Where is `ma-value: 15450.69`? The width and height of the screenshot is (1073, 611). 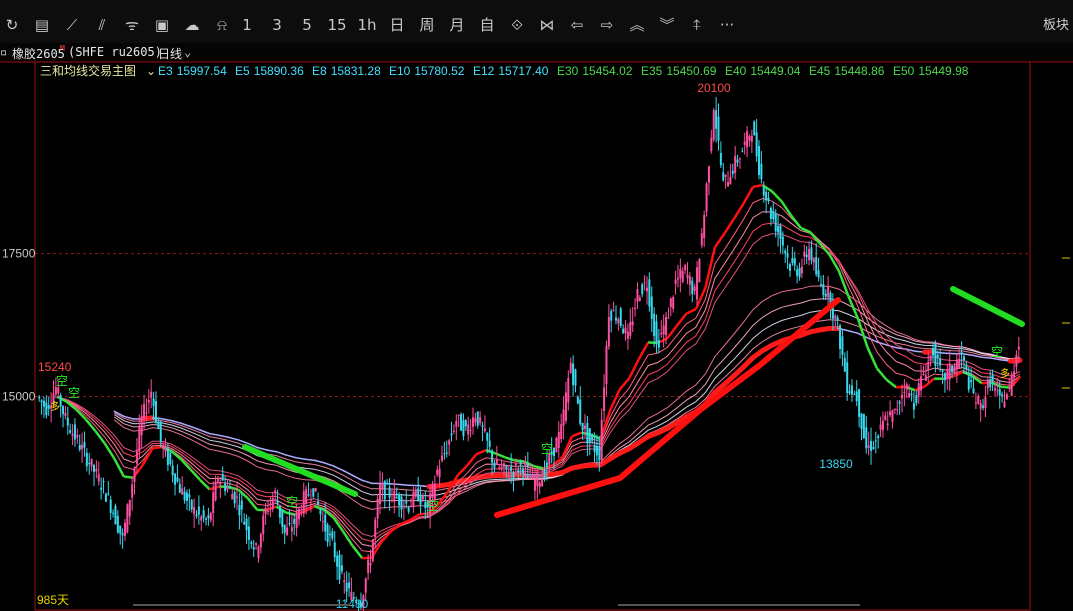
ma-value: 15450.69 is located at coordinates (691, 71).